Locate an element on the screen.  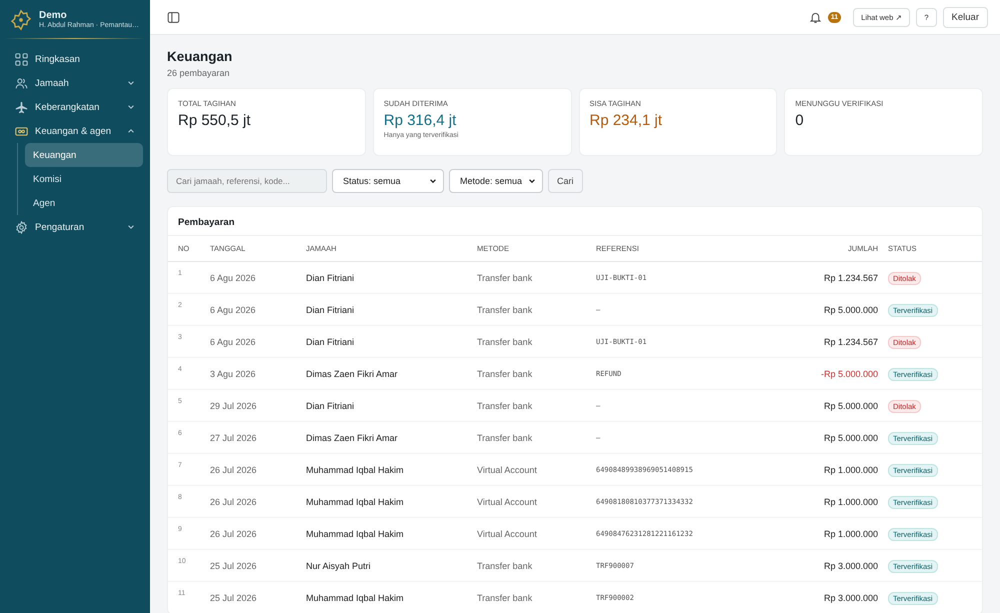
users-icon is located at coordinates (21, 83).